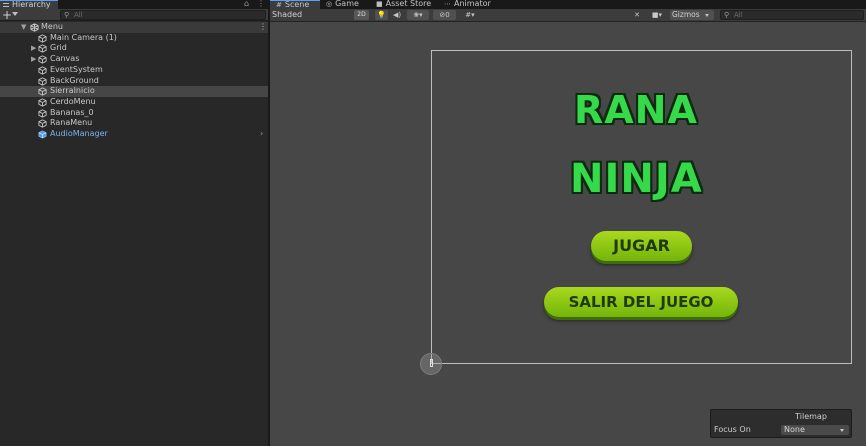 The width and height of the screenshot is (866, 446). I want to click on tree-item-label: Main Camera (1), so click(83, 37).